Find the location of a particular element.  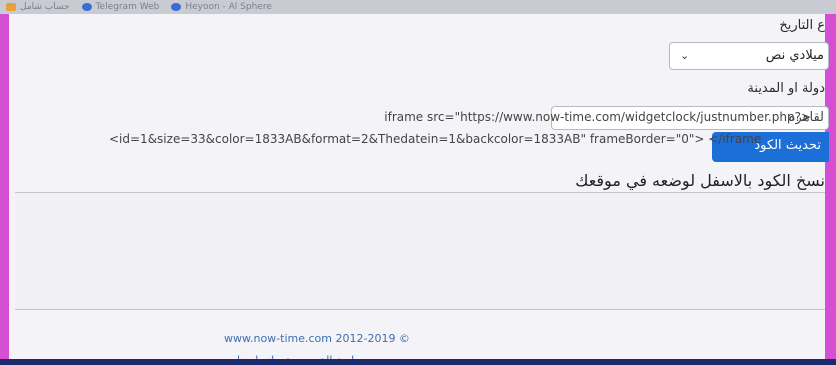

telegram-icon is located at coordinates (86, 7).